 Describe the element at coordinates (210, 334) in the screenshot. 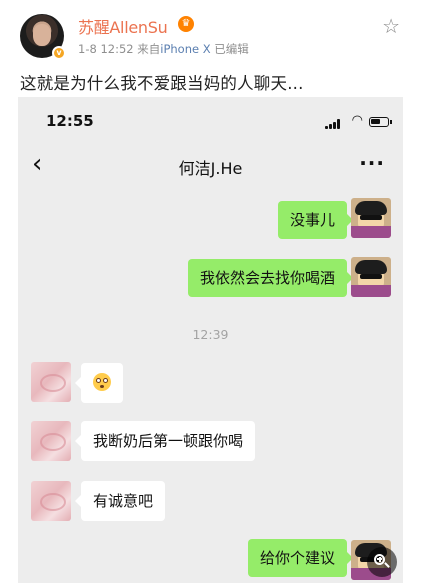

I see `chat-timestamp: 12:39` at that location.